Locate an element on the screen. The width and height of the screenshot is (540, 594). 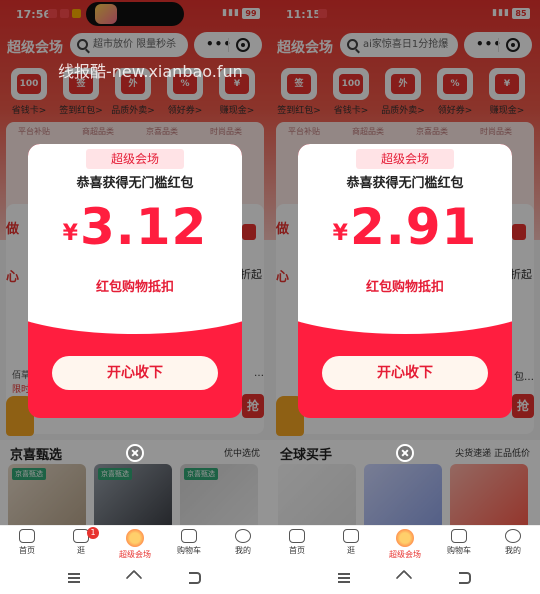
red-packet-amount: ¥3.12 is located at coordinates (135, 227).